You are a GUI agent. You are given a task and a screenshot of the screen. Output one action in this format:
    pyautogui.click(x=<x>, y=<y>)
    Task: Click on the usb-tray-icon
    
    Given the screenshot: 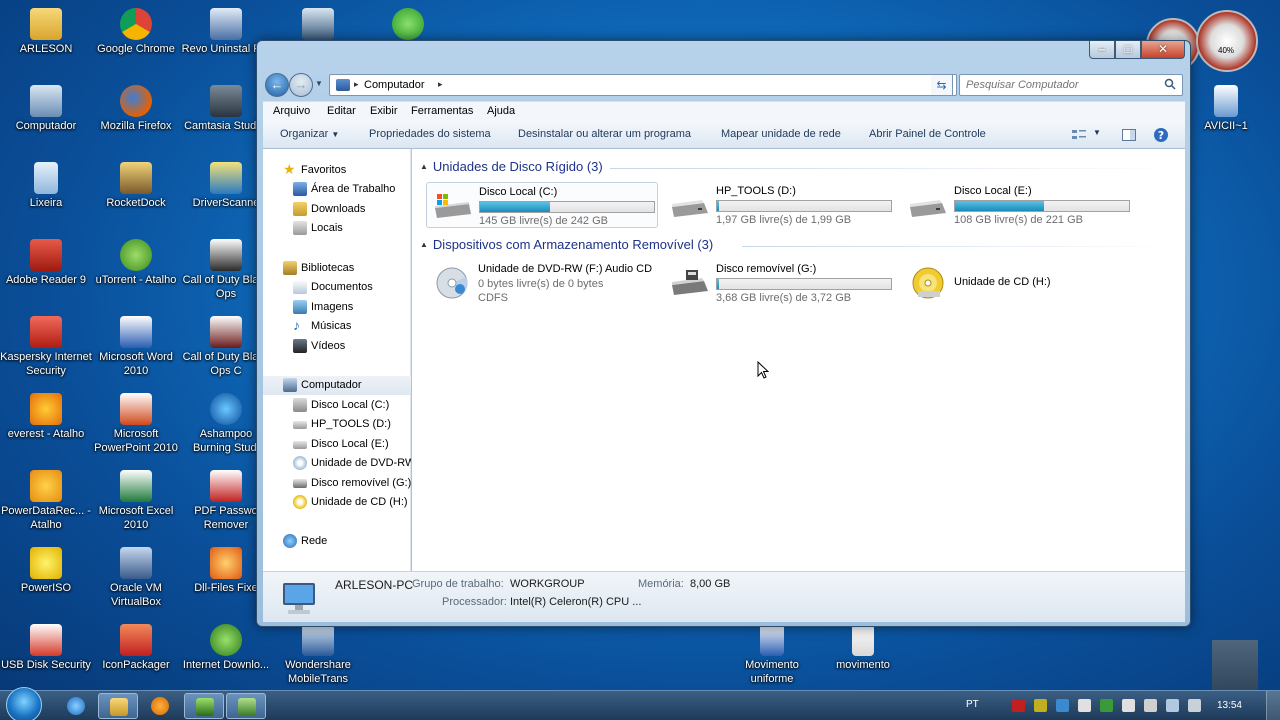 What is the action you would take?
    pyautogui.click(x=1084, y=705)
    